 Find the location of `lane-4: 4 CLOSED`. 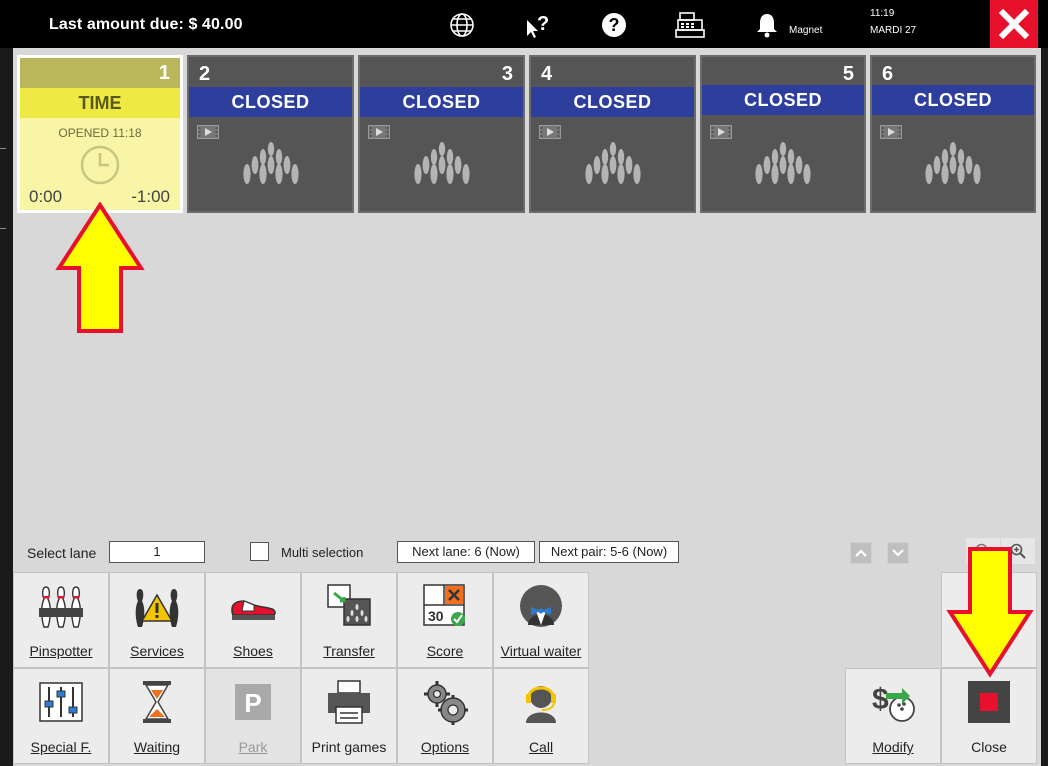

lane-4: 4 CLOSED is located at coordinates (612, 134).